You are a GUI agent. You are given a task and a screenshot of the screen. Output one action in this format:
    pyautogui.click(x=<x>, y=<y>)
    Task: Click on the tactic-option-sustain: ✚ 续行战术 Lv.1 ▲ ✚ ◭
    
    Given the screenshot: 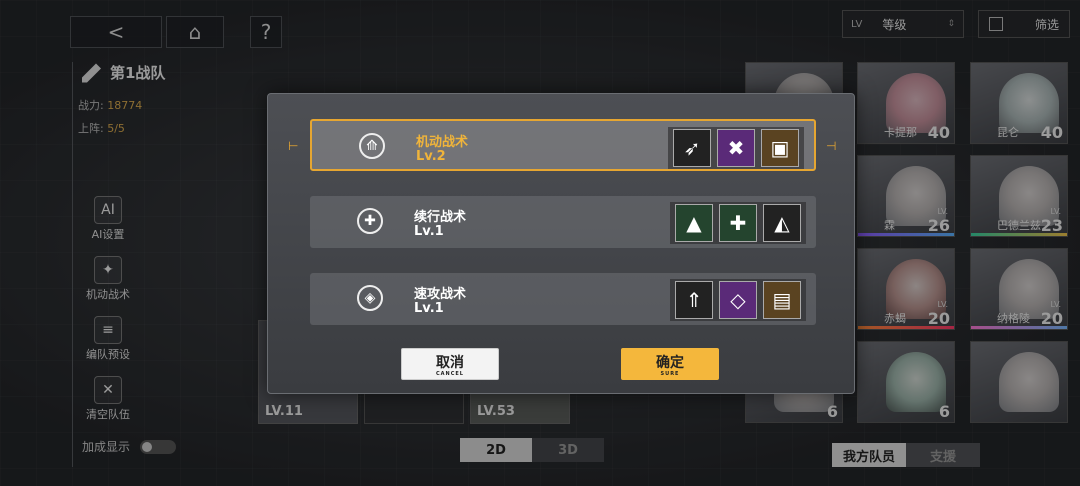 What is the action you would take?
    pyautogui.click(x=563, y=222)
    